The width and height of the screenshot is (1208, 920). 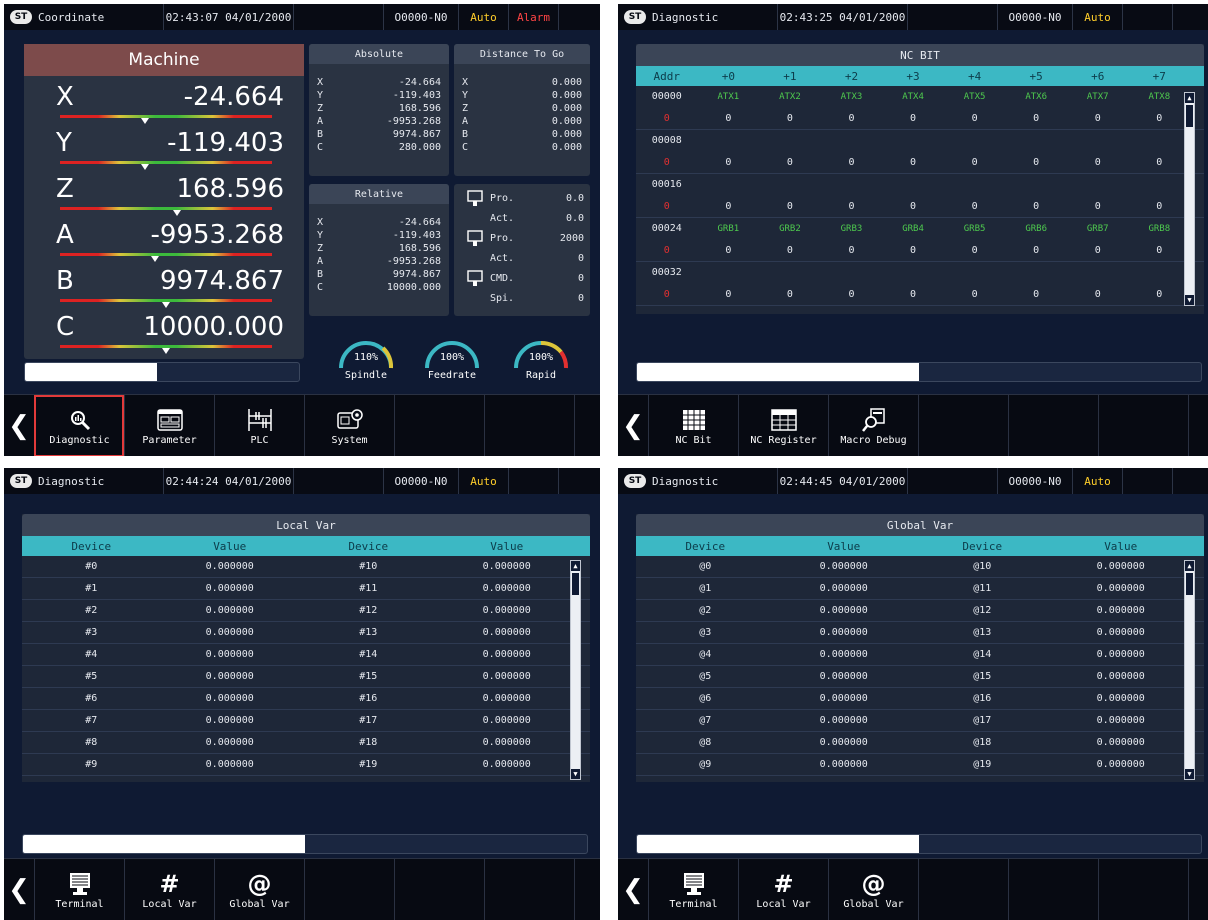 What do you see at coordinates (306, 633) in the screenshot?
I see `table-row: #3 0.000000 #13 0.000000` at bounding box center [306, 633].